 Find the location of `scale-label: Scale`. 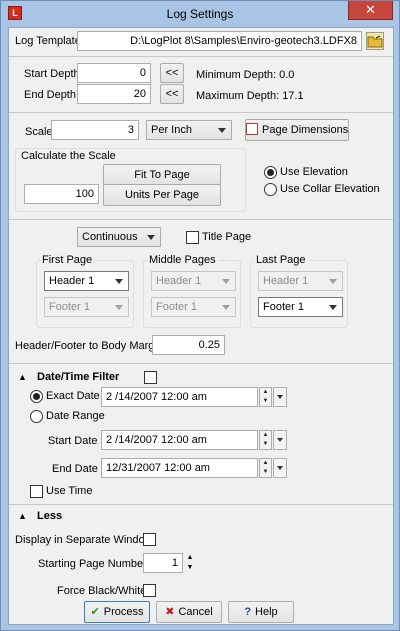

scale-label: Scale is located at coordinates (39, 132).